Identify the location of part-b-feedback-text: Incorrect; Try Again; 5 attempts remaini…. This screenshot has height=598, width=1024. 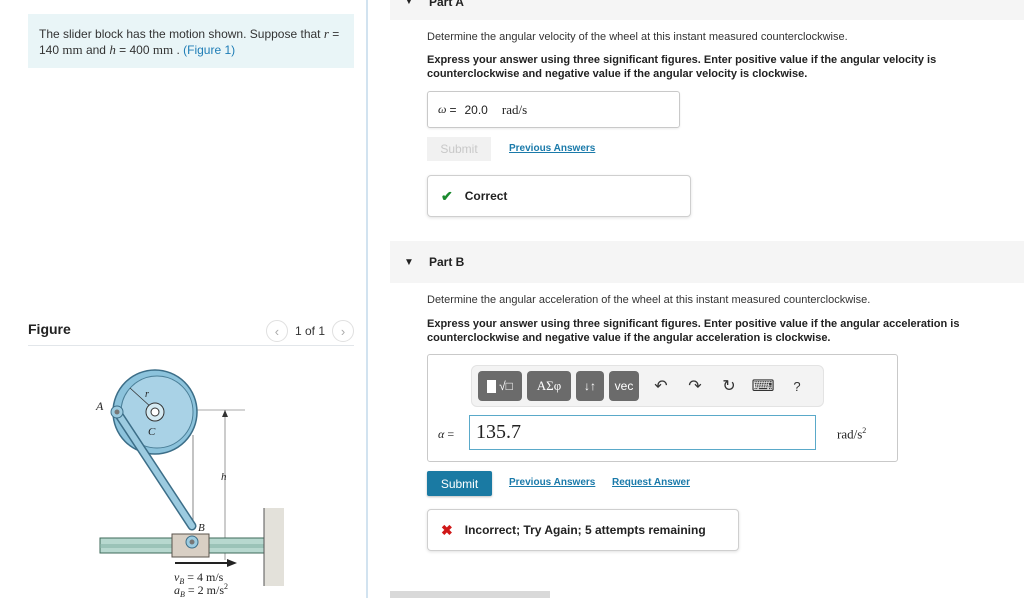
(585, 530).